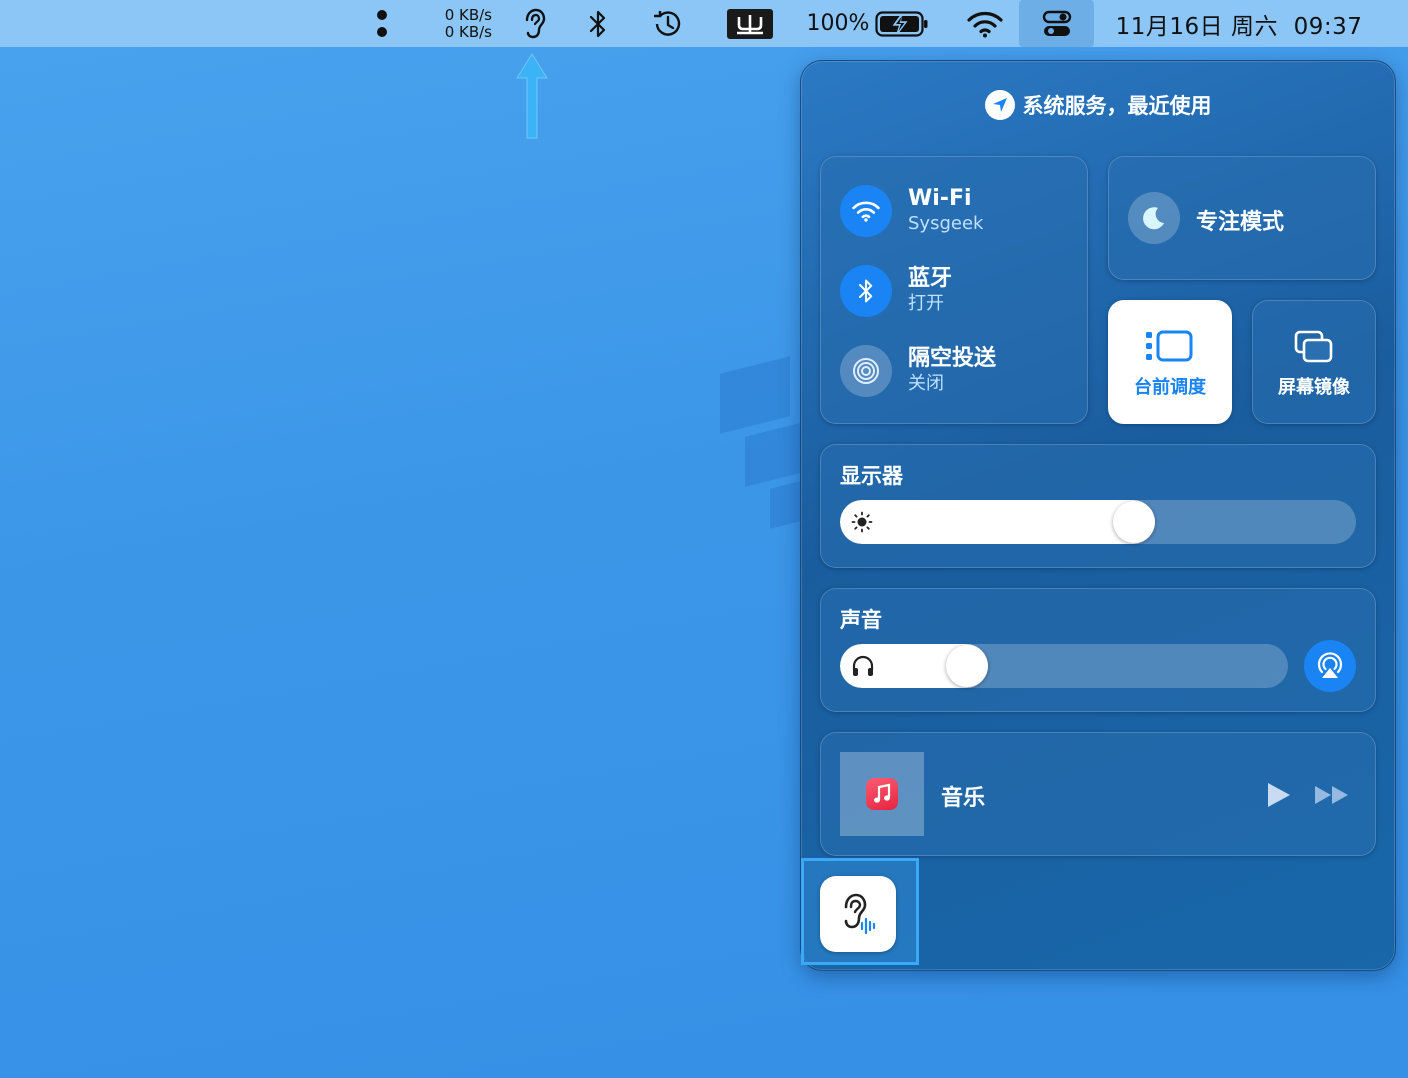  I want to click on bluetooth-status: 打开, so click(926, 303).